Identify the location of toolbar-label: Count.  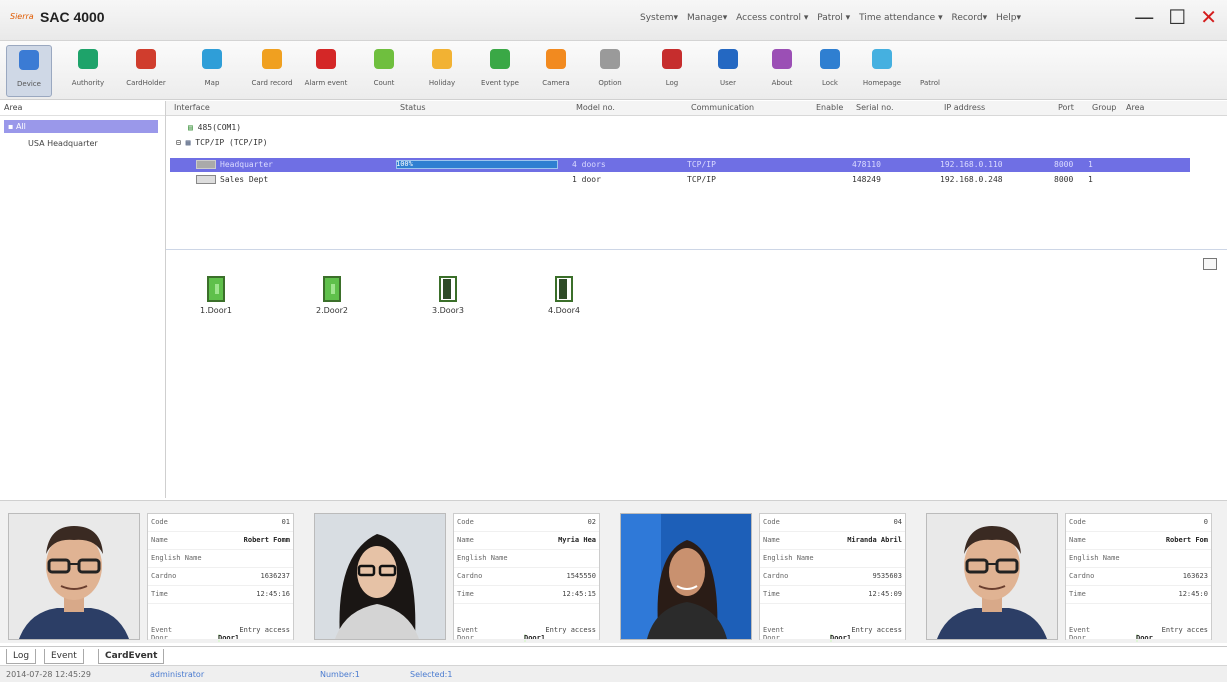
(384, 83).